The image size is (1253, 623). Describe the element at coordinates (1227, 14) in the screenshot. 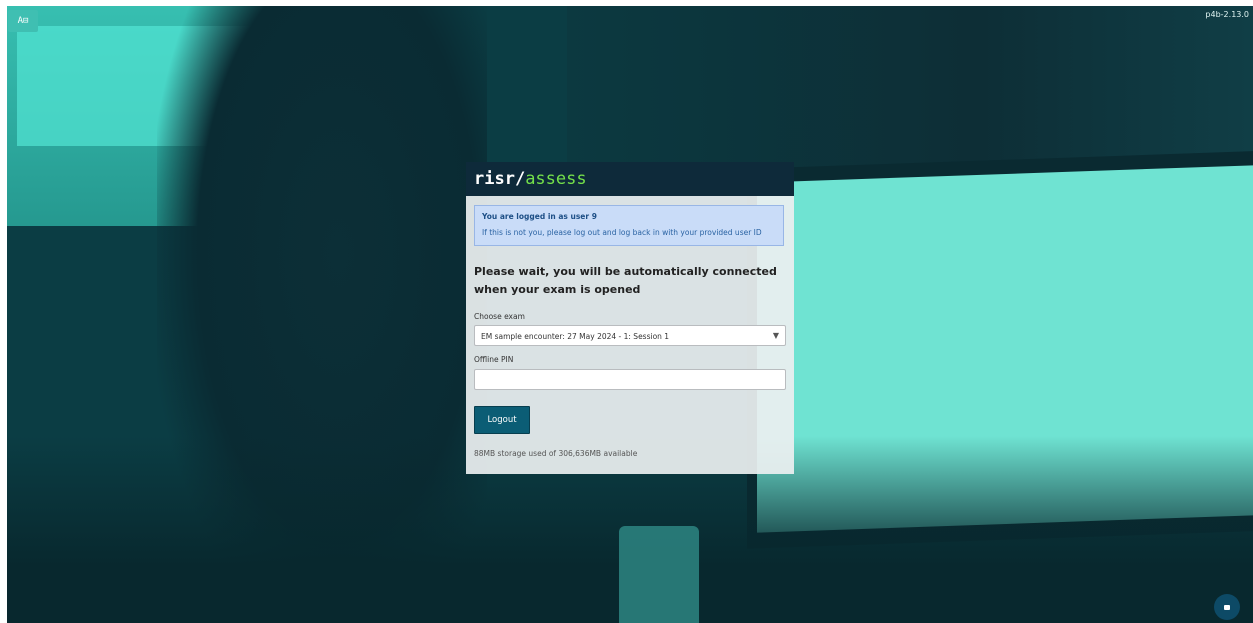

I see `version-label: p4b-2.13.0` at that location.